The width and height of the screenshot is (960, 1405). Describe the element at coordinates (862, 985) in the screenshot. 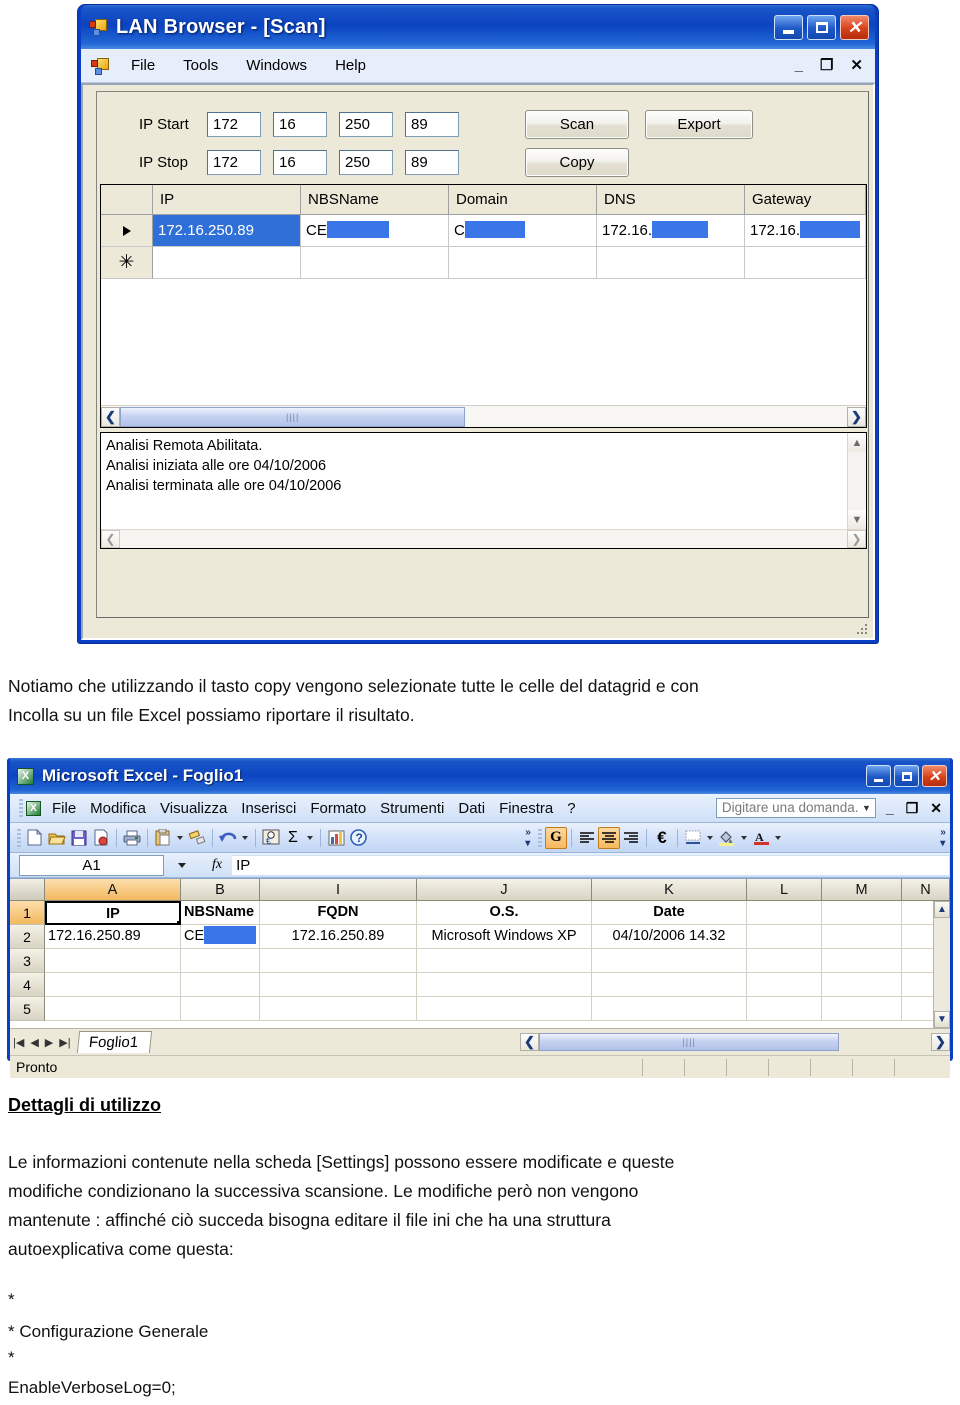

I see `cell-M4` at that location.